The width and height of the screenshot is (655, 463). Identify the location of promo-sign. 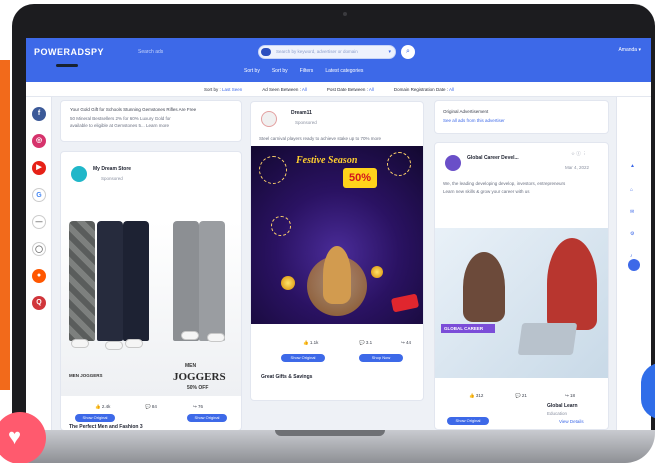
(405, 303).